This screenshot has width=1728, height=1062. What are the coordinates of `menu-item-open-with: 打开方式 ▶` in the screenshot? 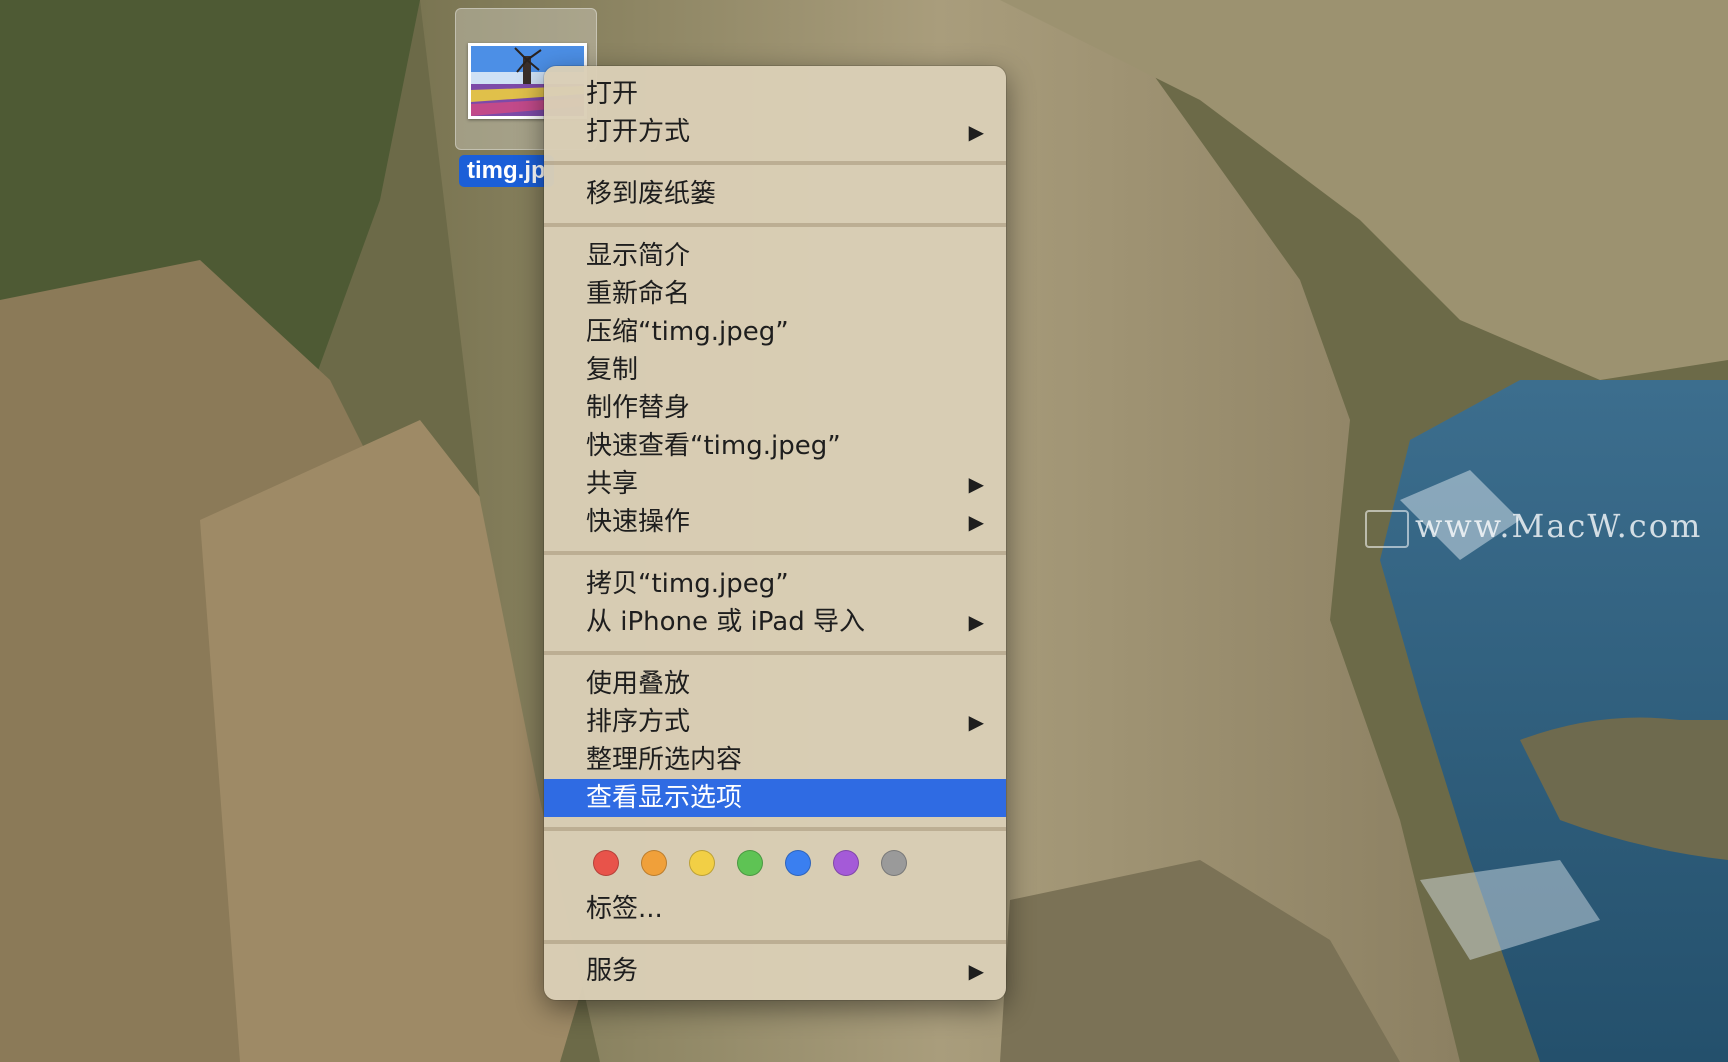 It's located at (775, 132).